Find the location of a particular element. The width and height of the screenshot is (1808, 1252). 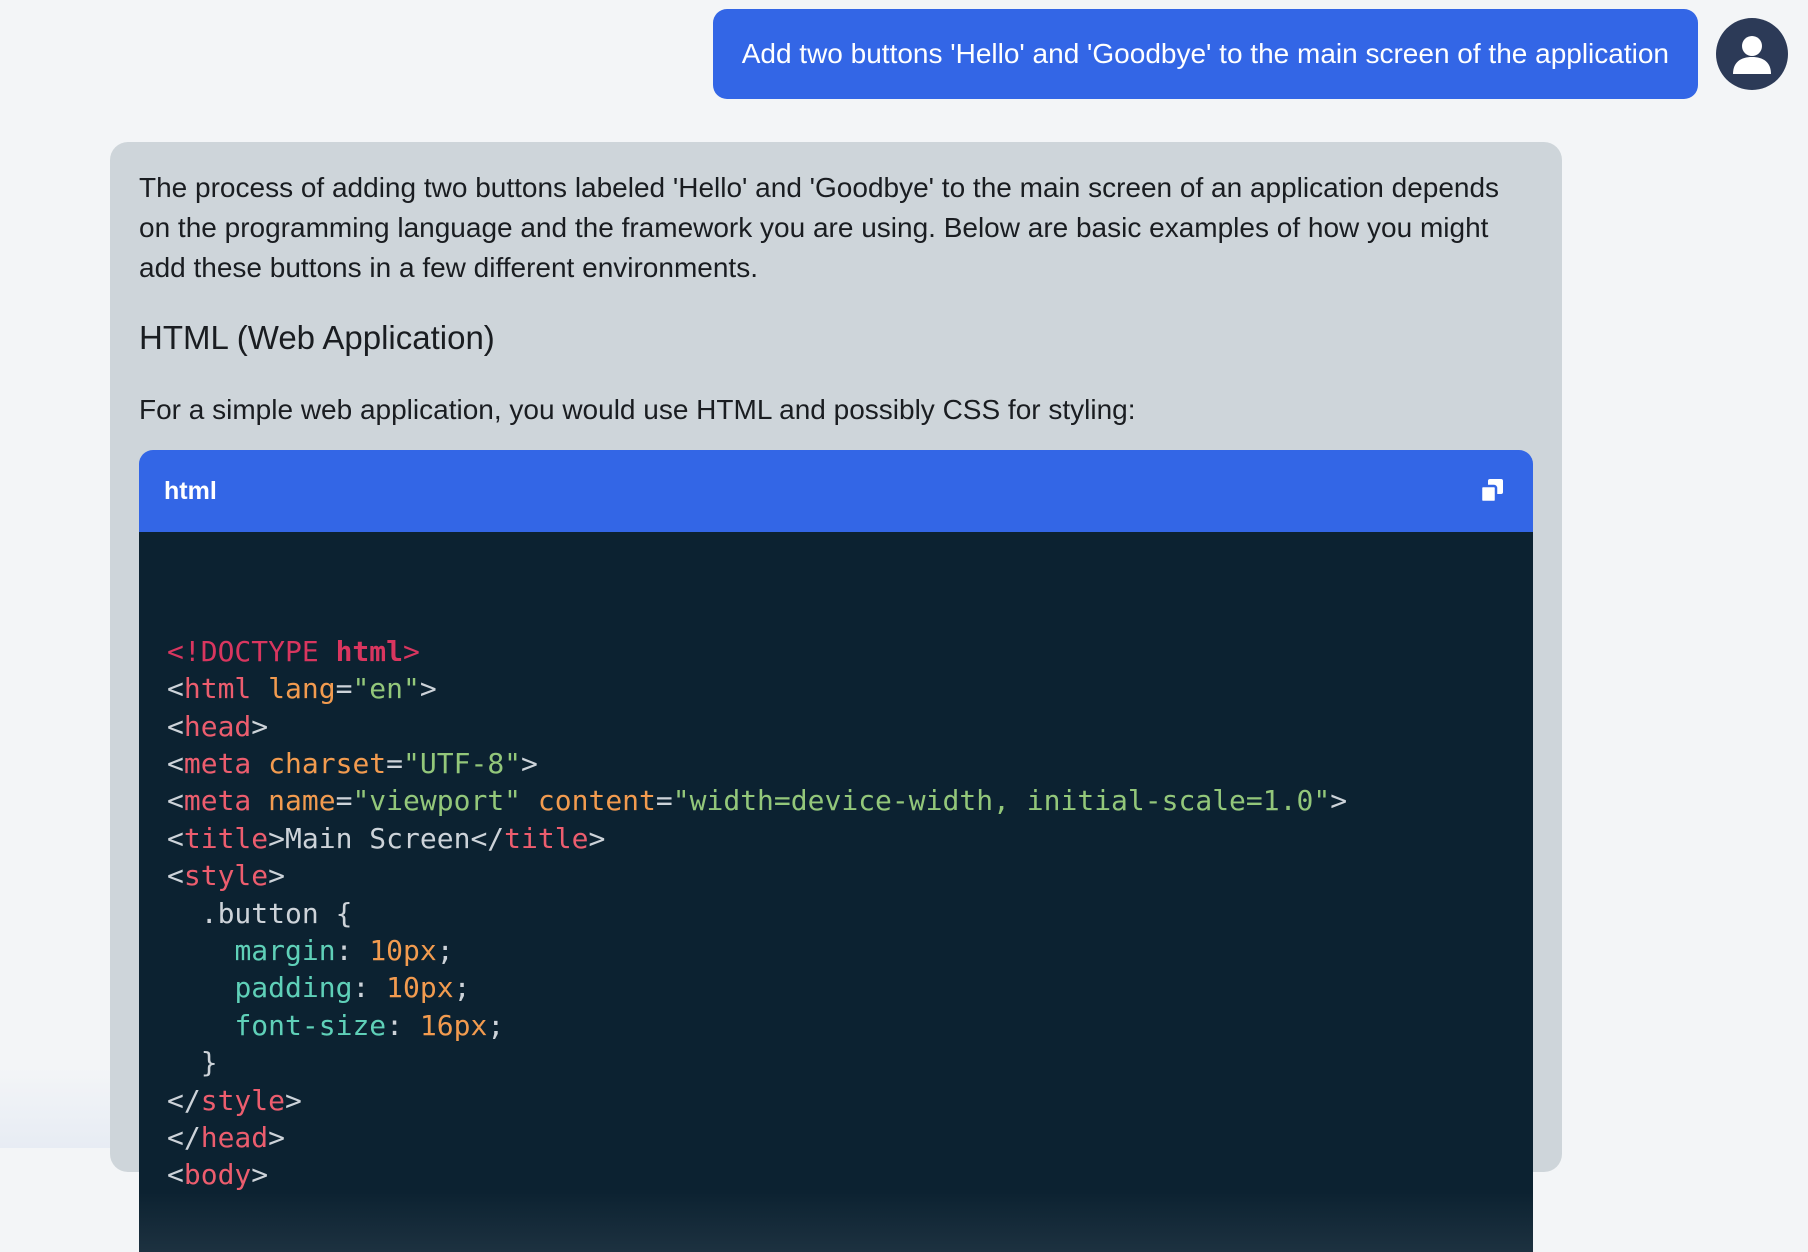

copy-code-button is located at coordinates (1492, 491).